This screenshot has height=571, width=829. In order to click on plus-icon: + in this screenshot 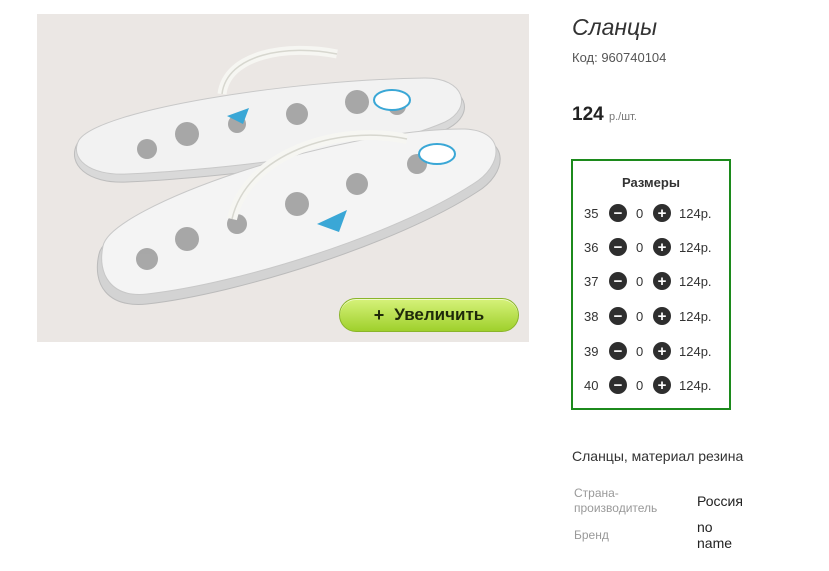, I will do `click(379, 314)`.